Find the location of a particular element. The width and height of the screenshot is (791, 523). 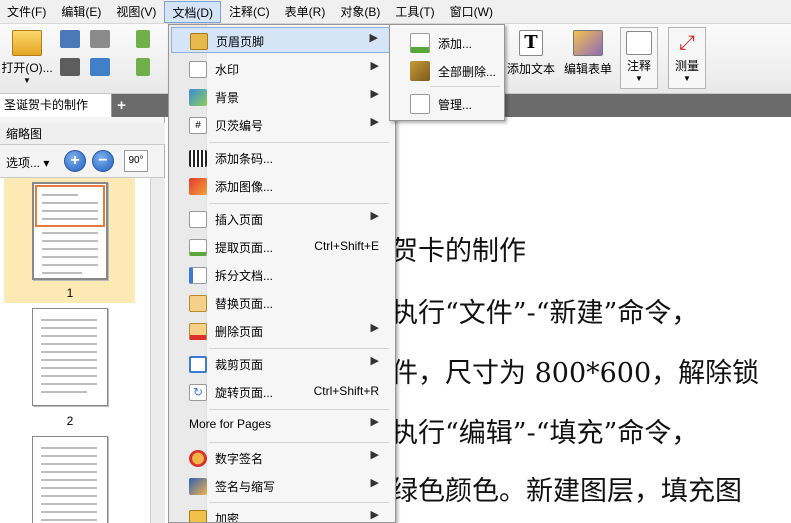

menu-item-watermark: 水印 ▶ is located at coordinates (282, 69).